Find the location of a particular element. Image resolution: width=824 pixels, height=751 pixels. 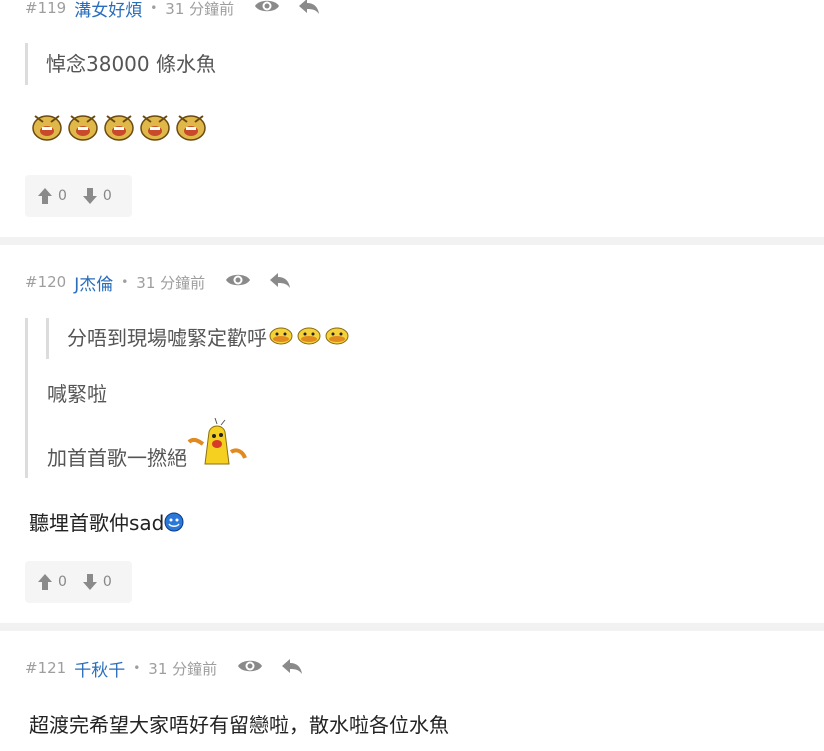

quote-text: 悼念38000 條水魚 is located at coordinates (131, 64).